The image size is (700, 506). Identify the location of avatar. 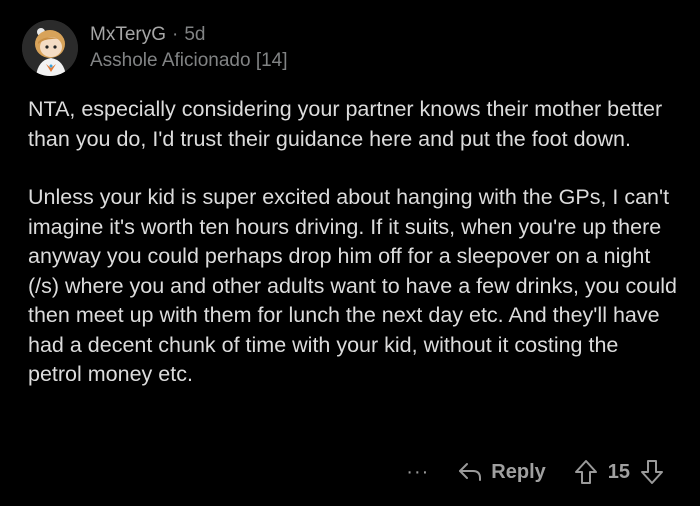
(50, 48).